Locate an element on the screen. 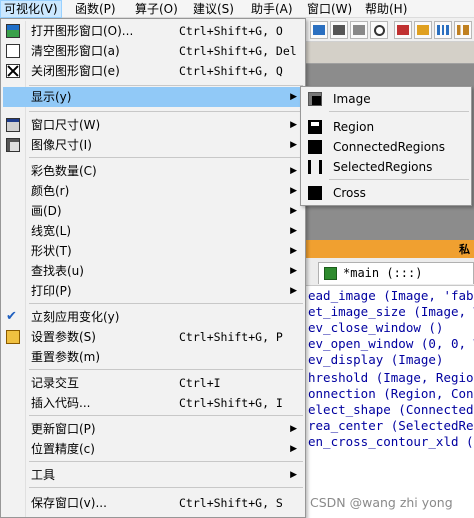  menu-item-record-interactions: 记录交互 Ctrl+I is located at coordinates (153, 383).